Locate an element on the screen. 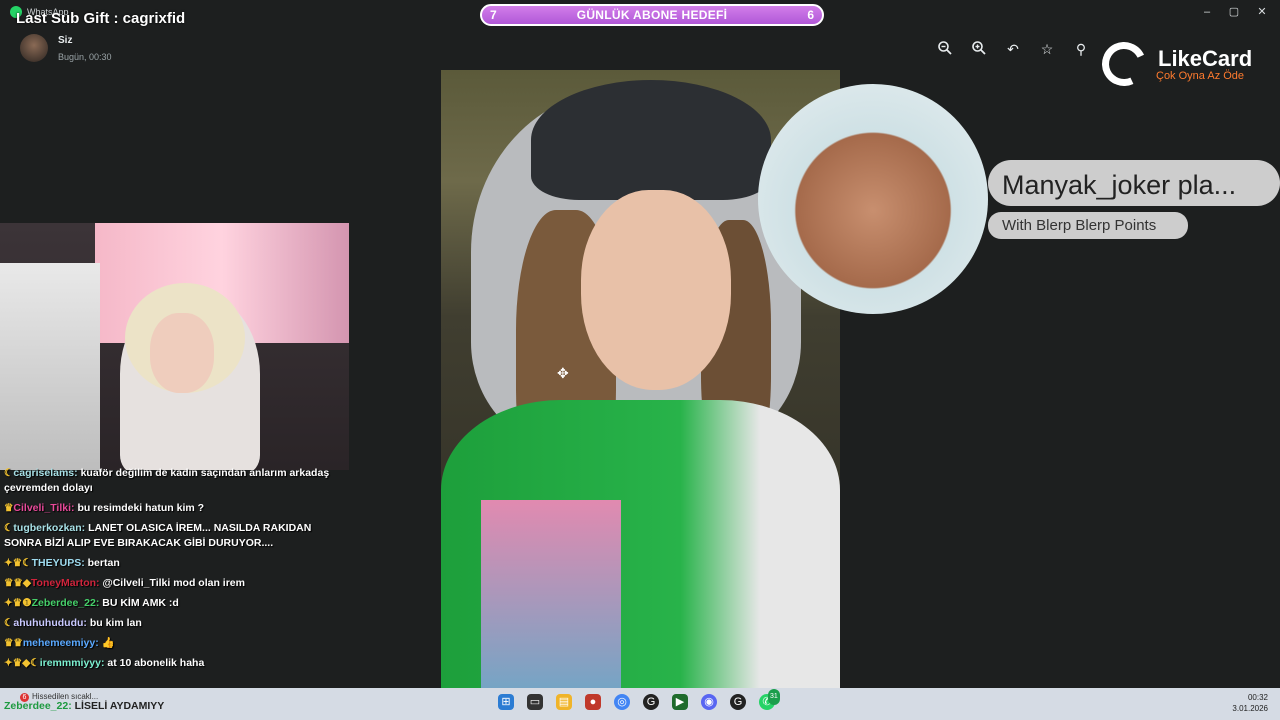 The width and height of the screenshot is (1280, 720). clock-time: 00:32 is located at coordinates (1257, 697).